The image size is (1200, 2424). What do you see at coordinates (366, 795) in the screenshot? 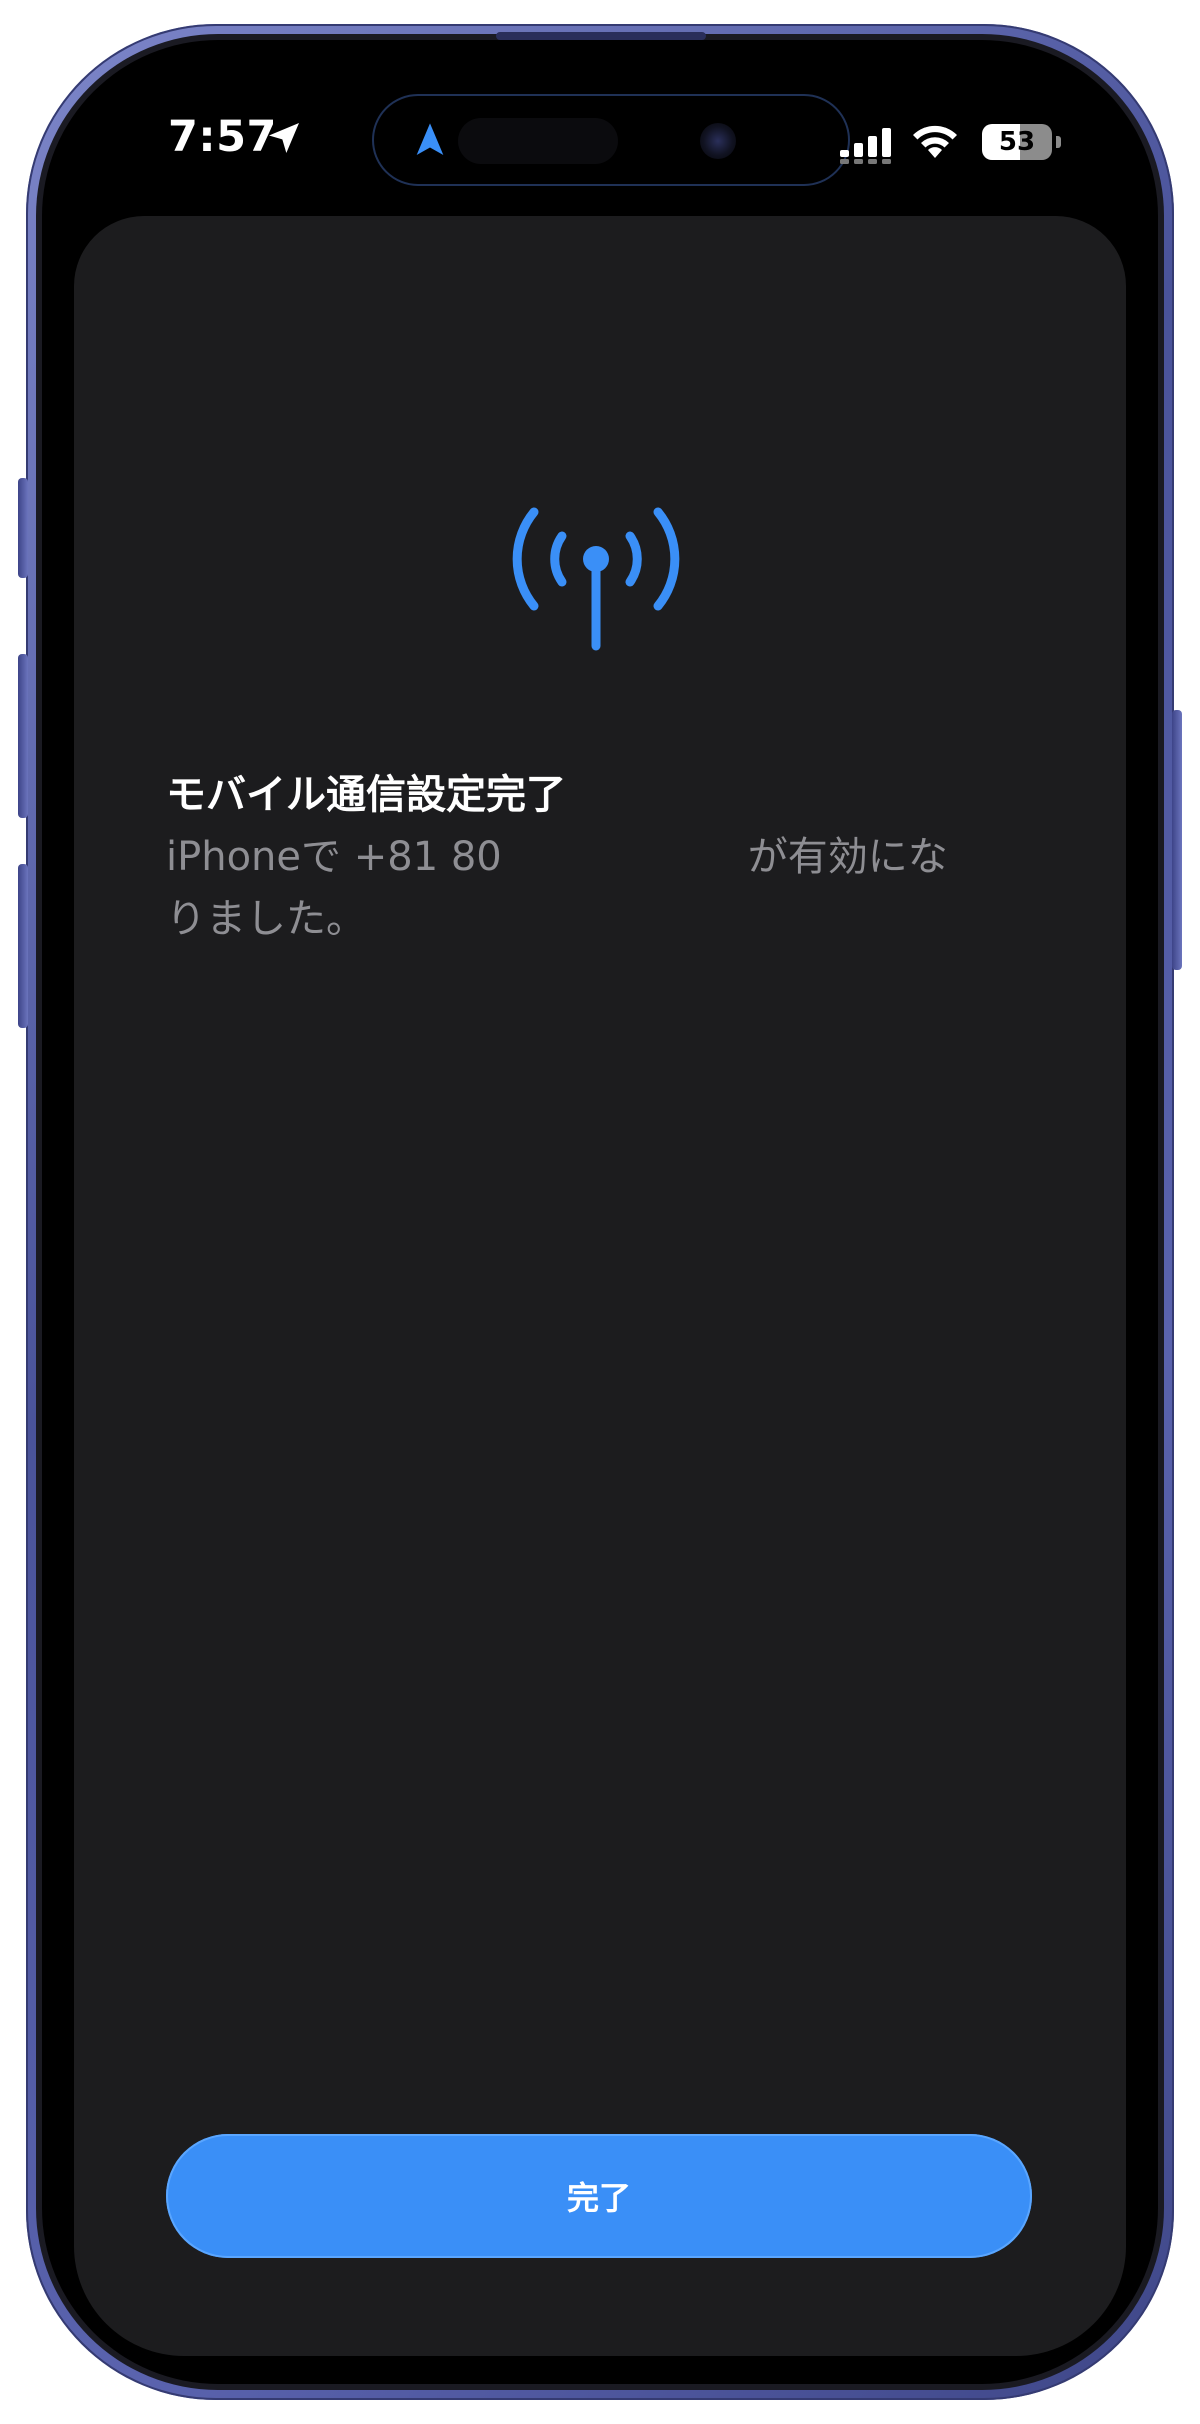
I see `page-title: モバイル通信設定完了` at bounding box center [366, 795].